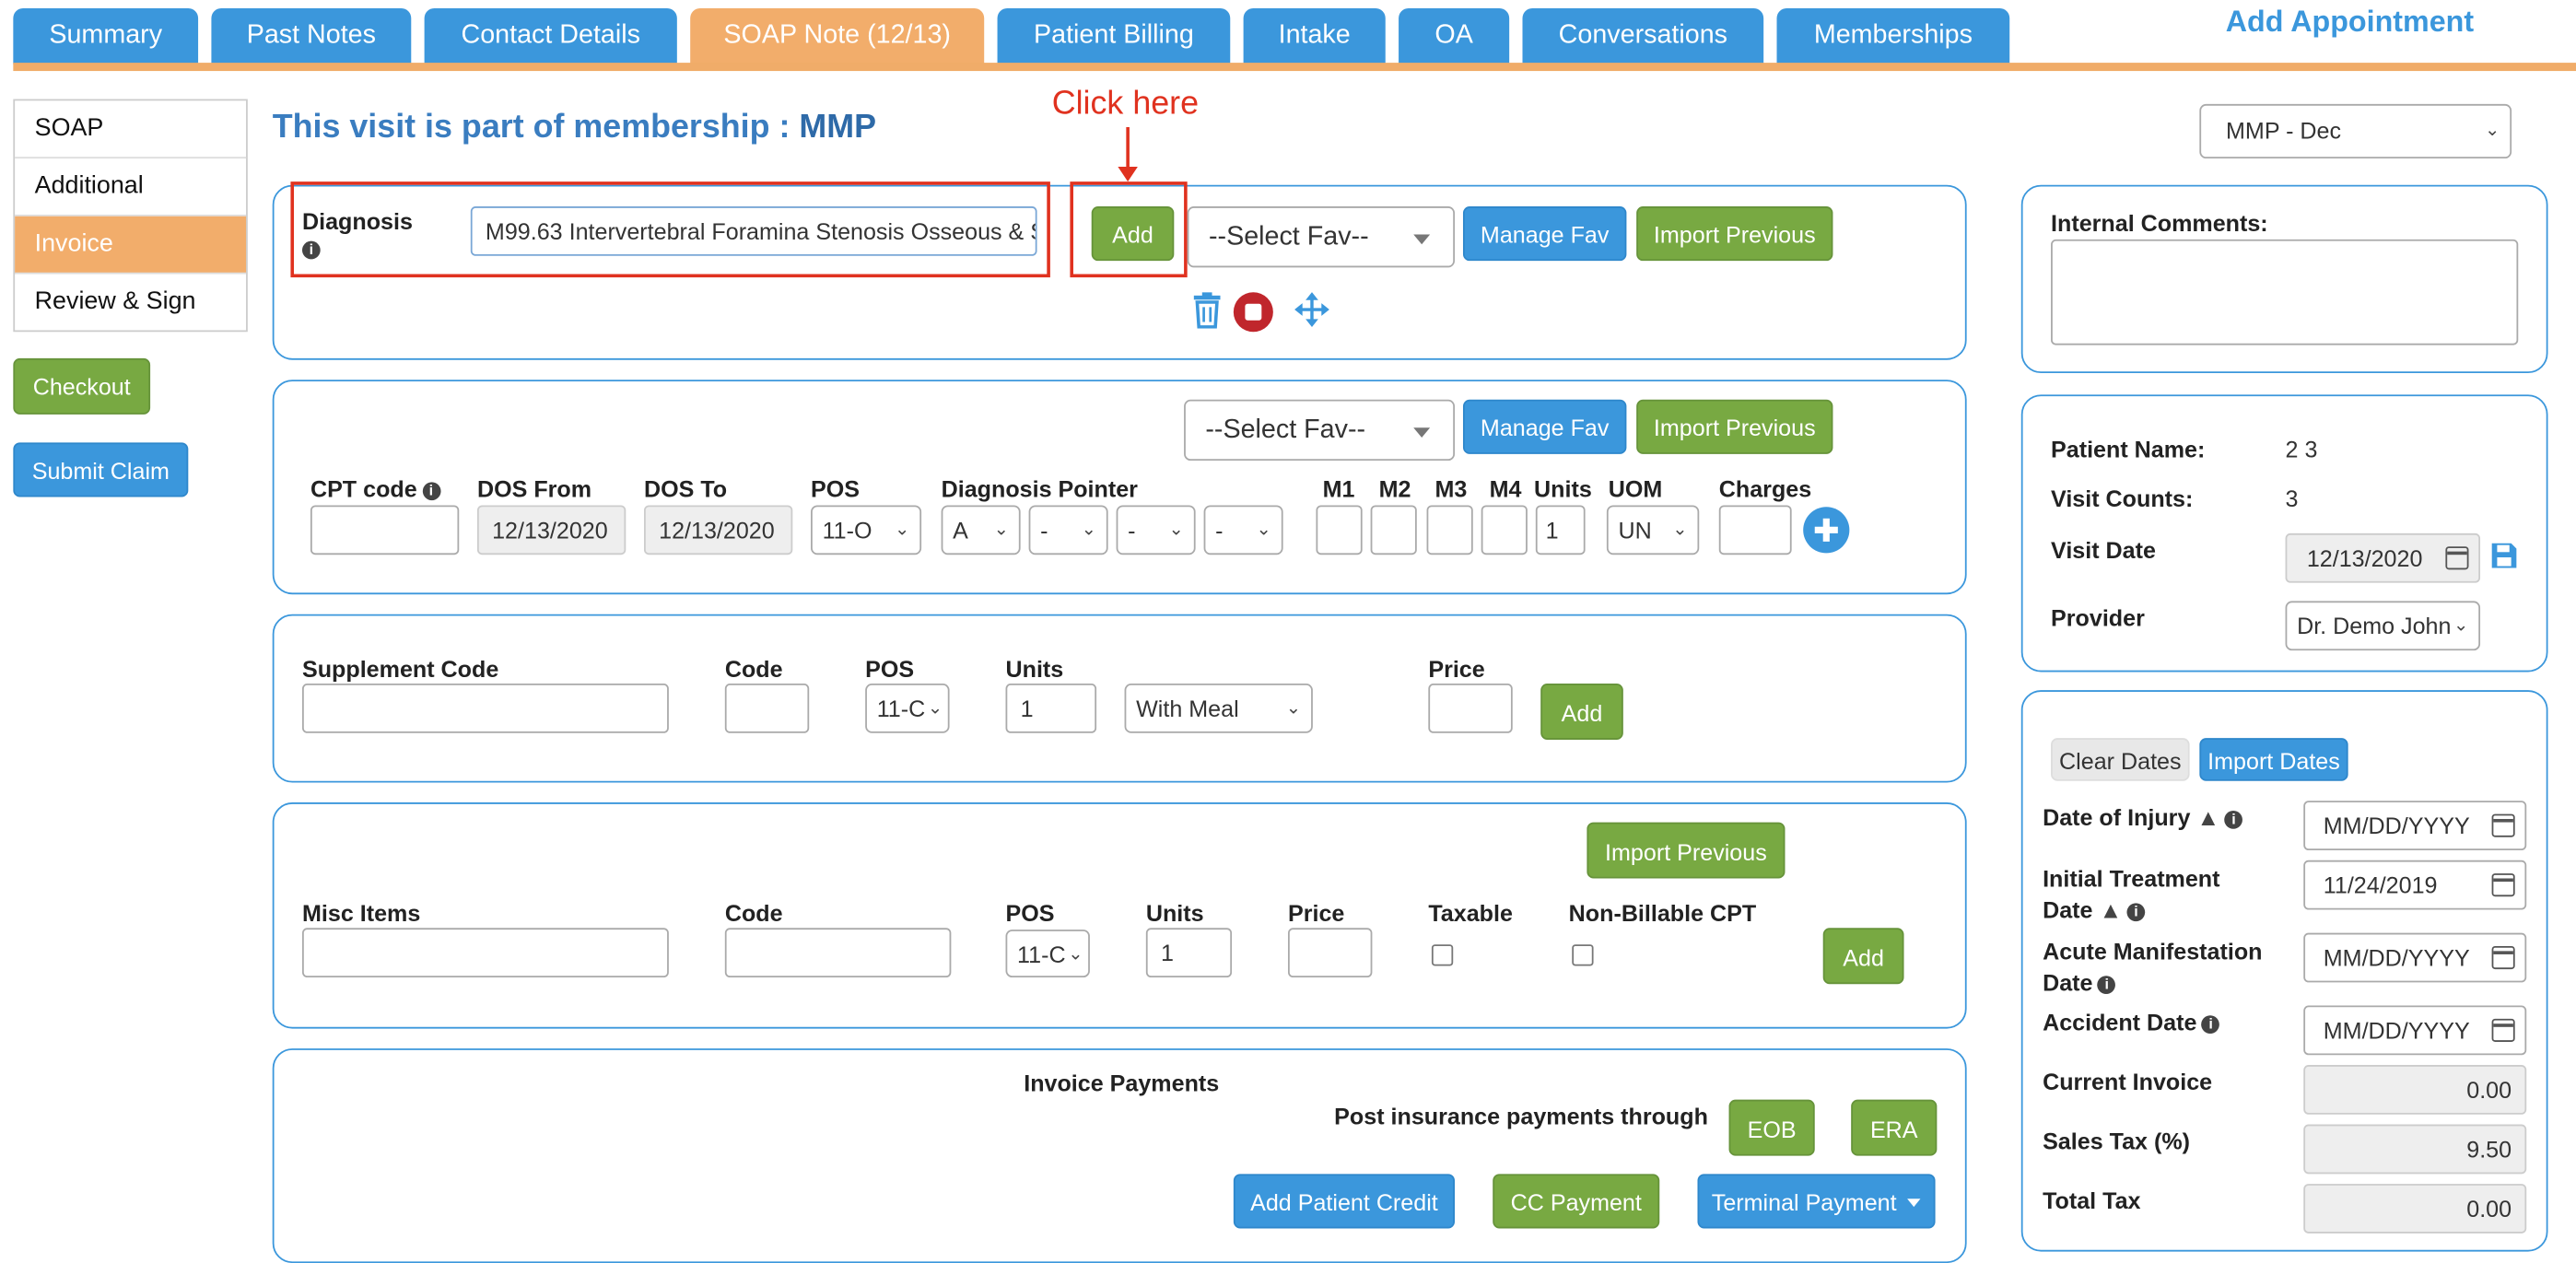 This screenshot has height=1263, width=2576. Describe the element at coordinates (1114, 35) in the screenshot. I see `tab-patient-billing: Patient Billing` at that location.